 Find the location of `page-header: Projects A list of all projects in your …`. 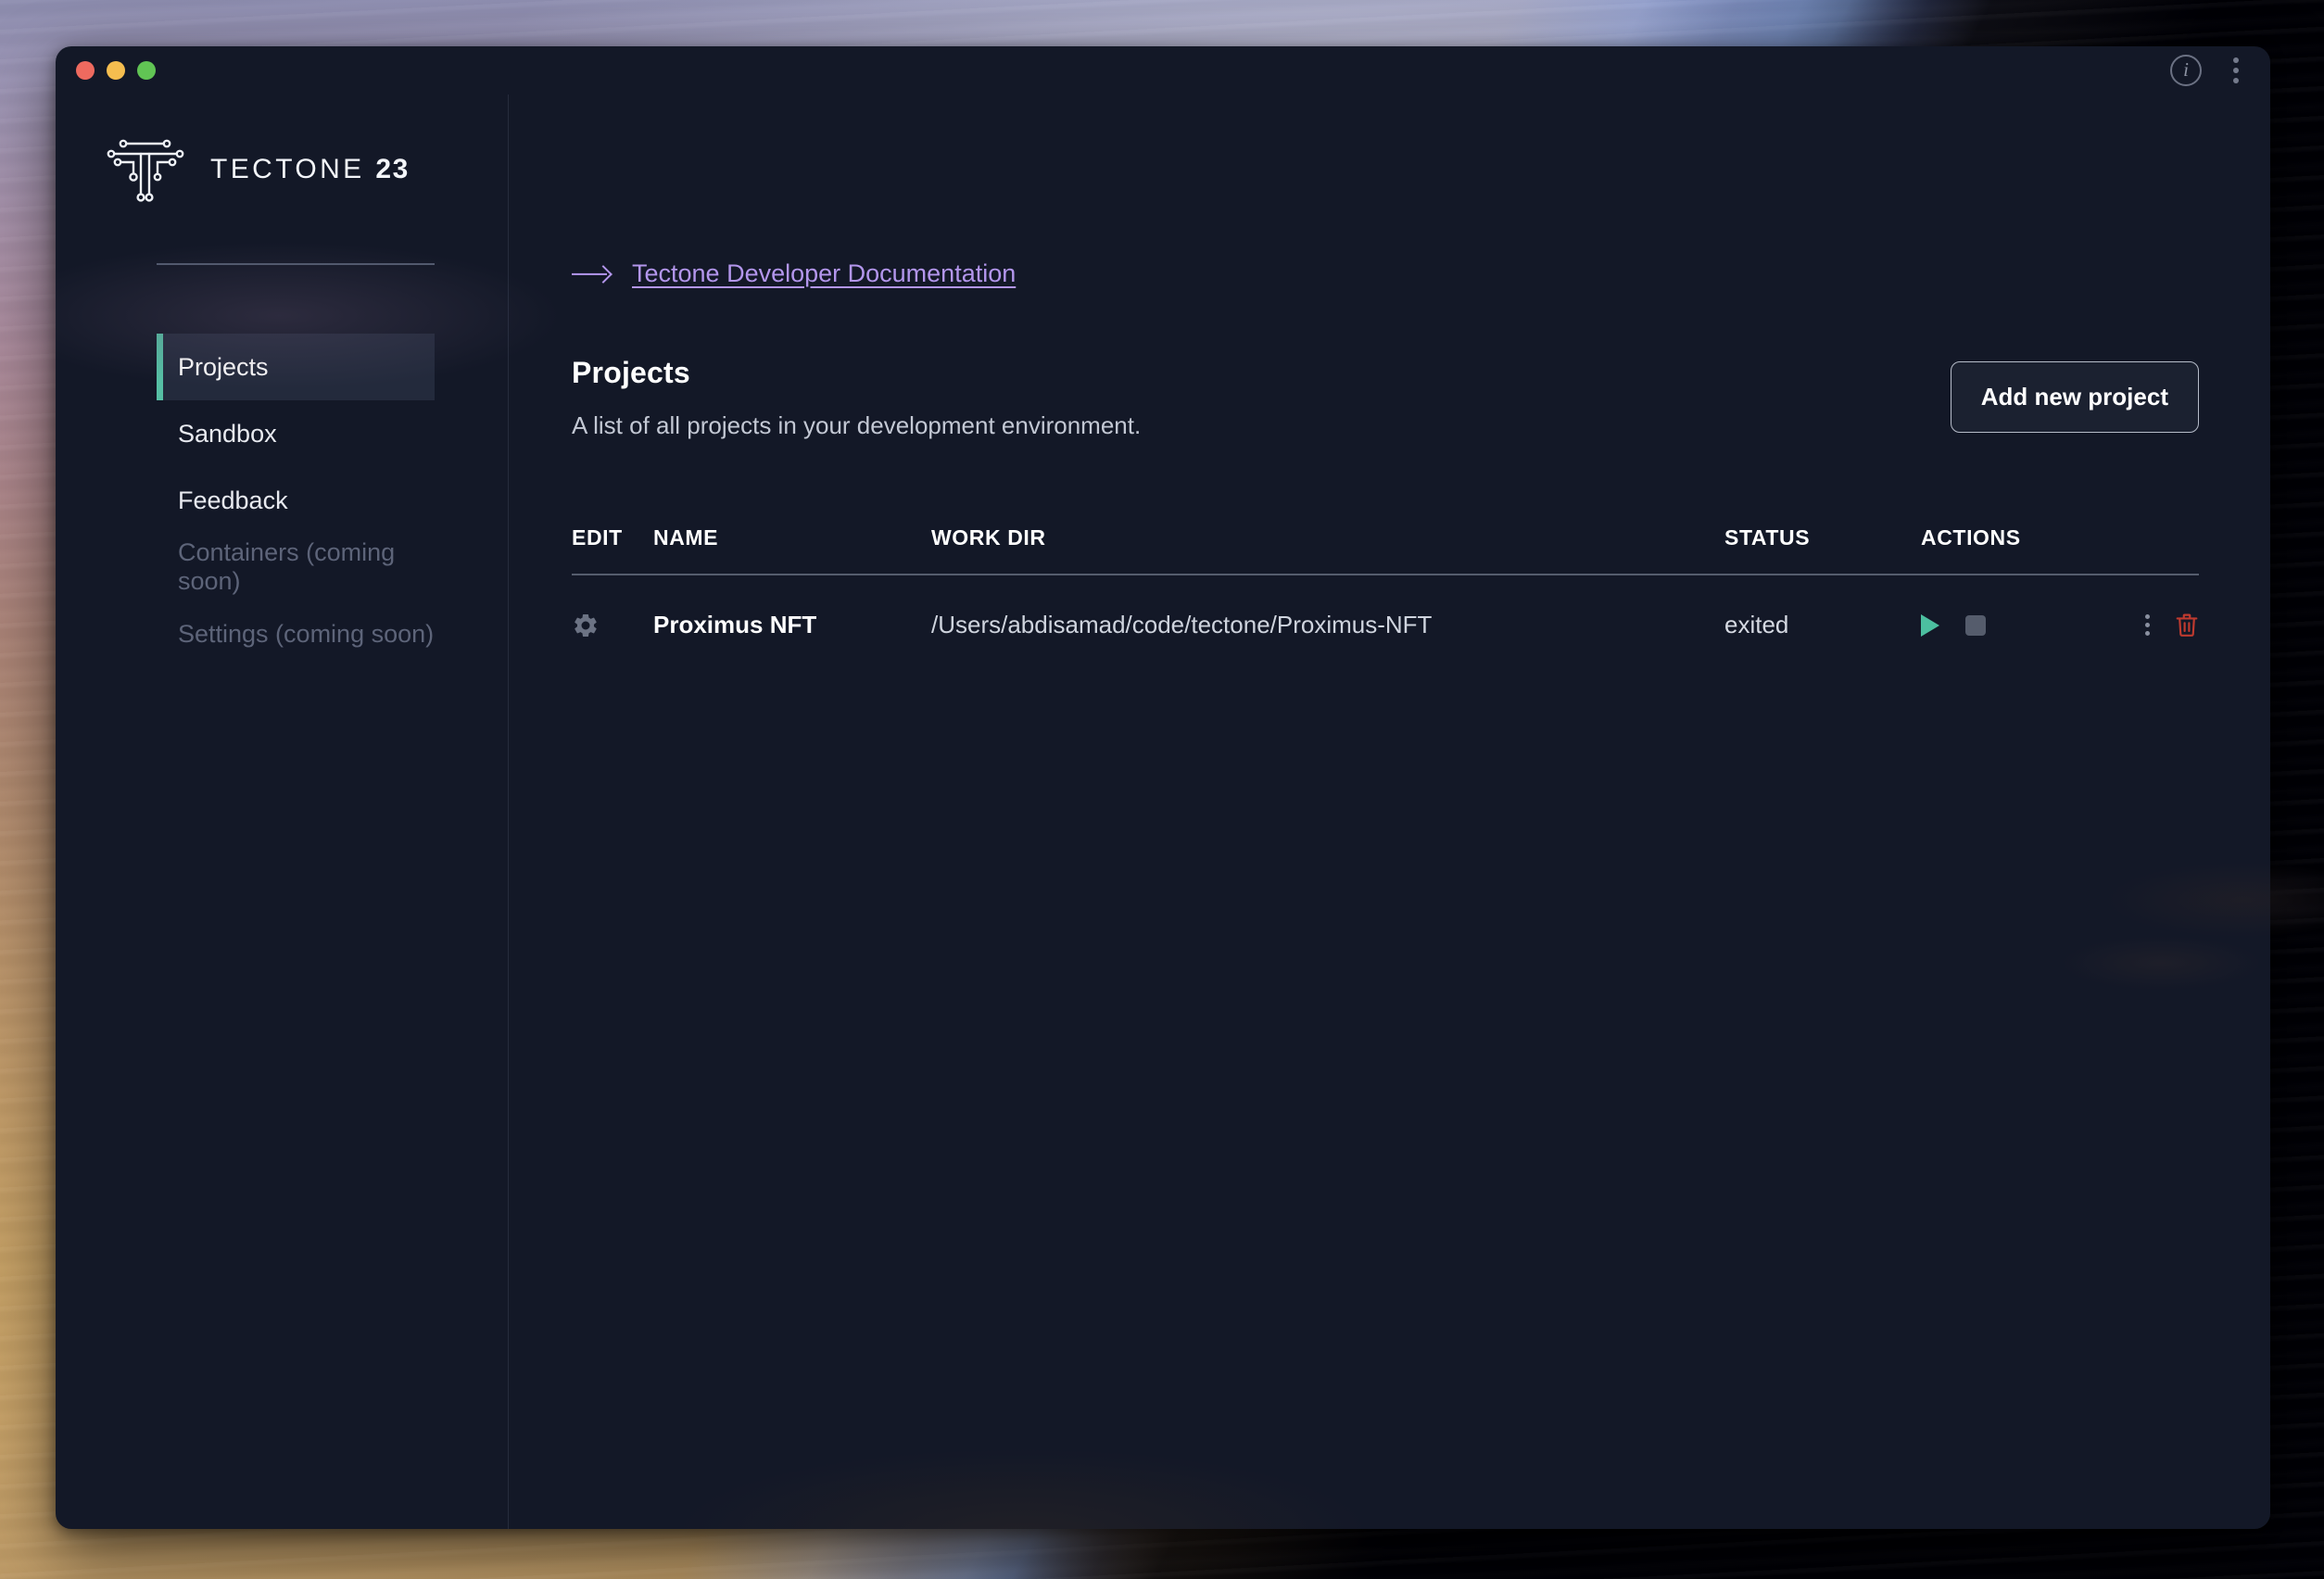

page-header: Projects A list of all projects in your … is located at coordinates (1385, 398).